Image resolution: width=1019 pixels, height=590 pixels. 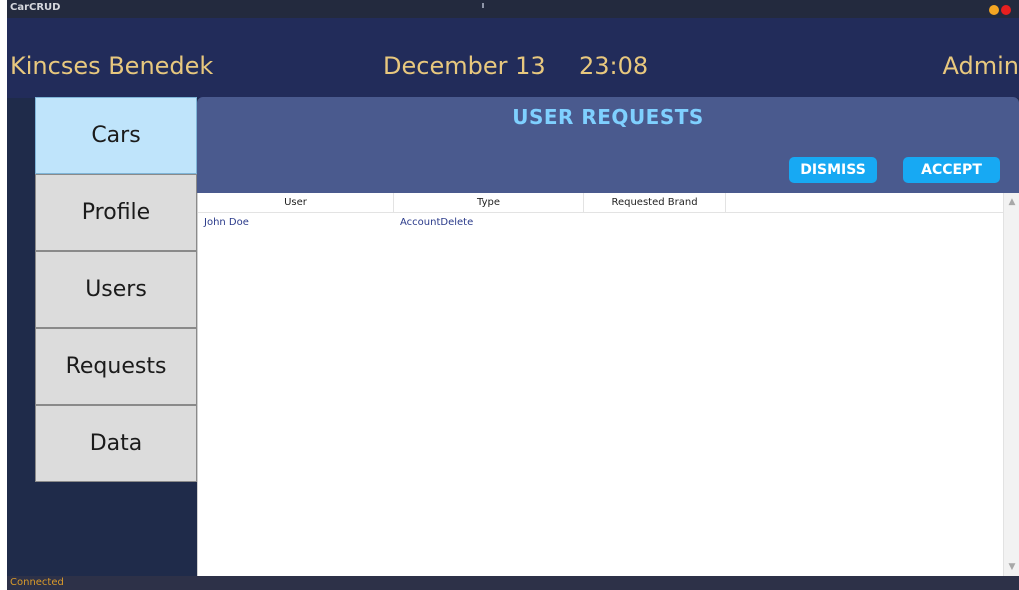 I want to click on dismiss-button: DISMISS, so click(x=833, y=170).